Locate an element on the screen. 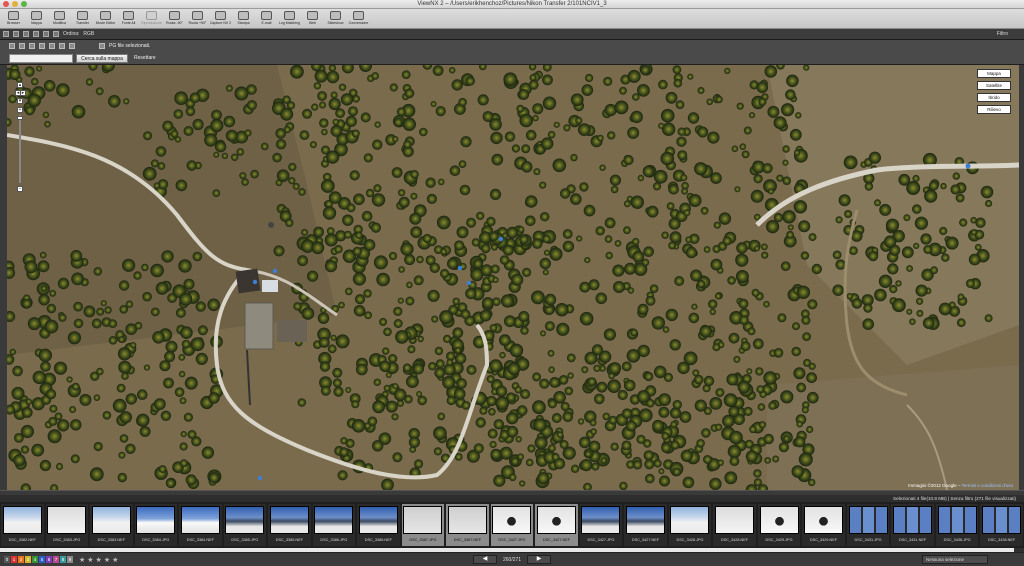 The width and height of the screenshot is (1024, 566). thumbnail-item: DSC_3384.NEF is located at coordinates (200, 525).